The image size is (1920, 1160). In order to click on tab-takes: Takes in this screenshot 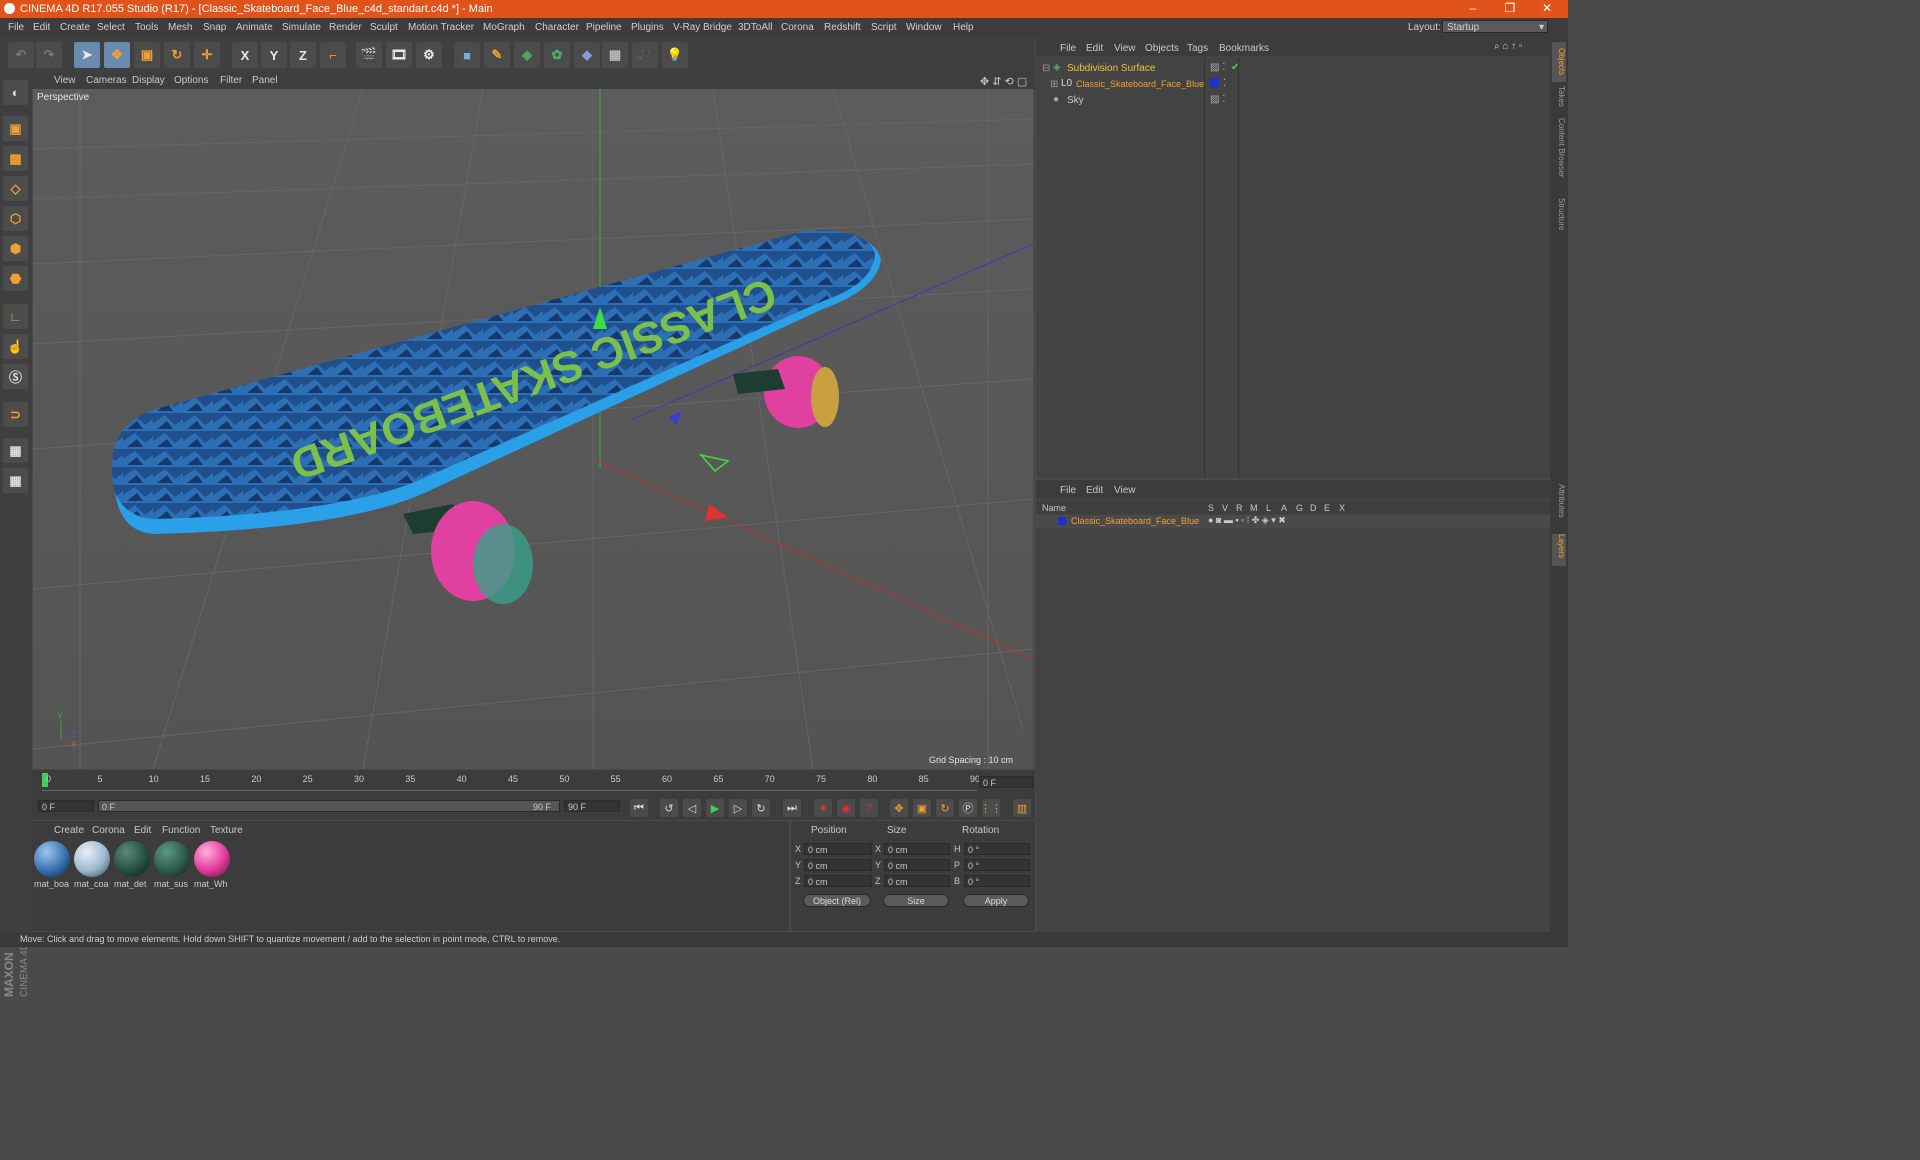, I will do `click(1559, 99)`.